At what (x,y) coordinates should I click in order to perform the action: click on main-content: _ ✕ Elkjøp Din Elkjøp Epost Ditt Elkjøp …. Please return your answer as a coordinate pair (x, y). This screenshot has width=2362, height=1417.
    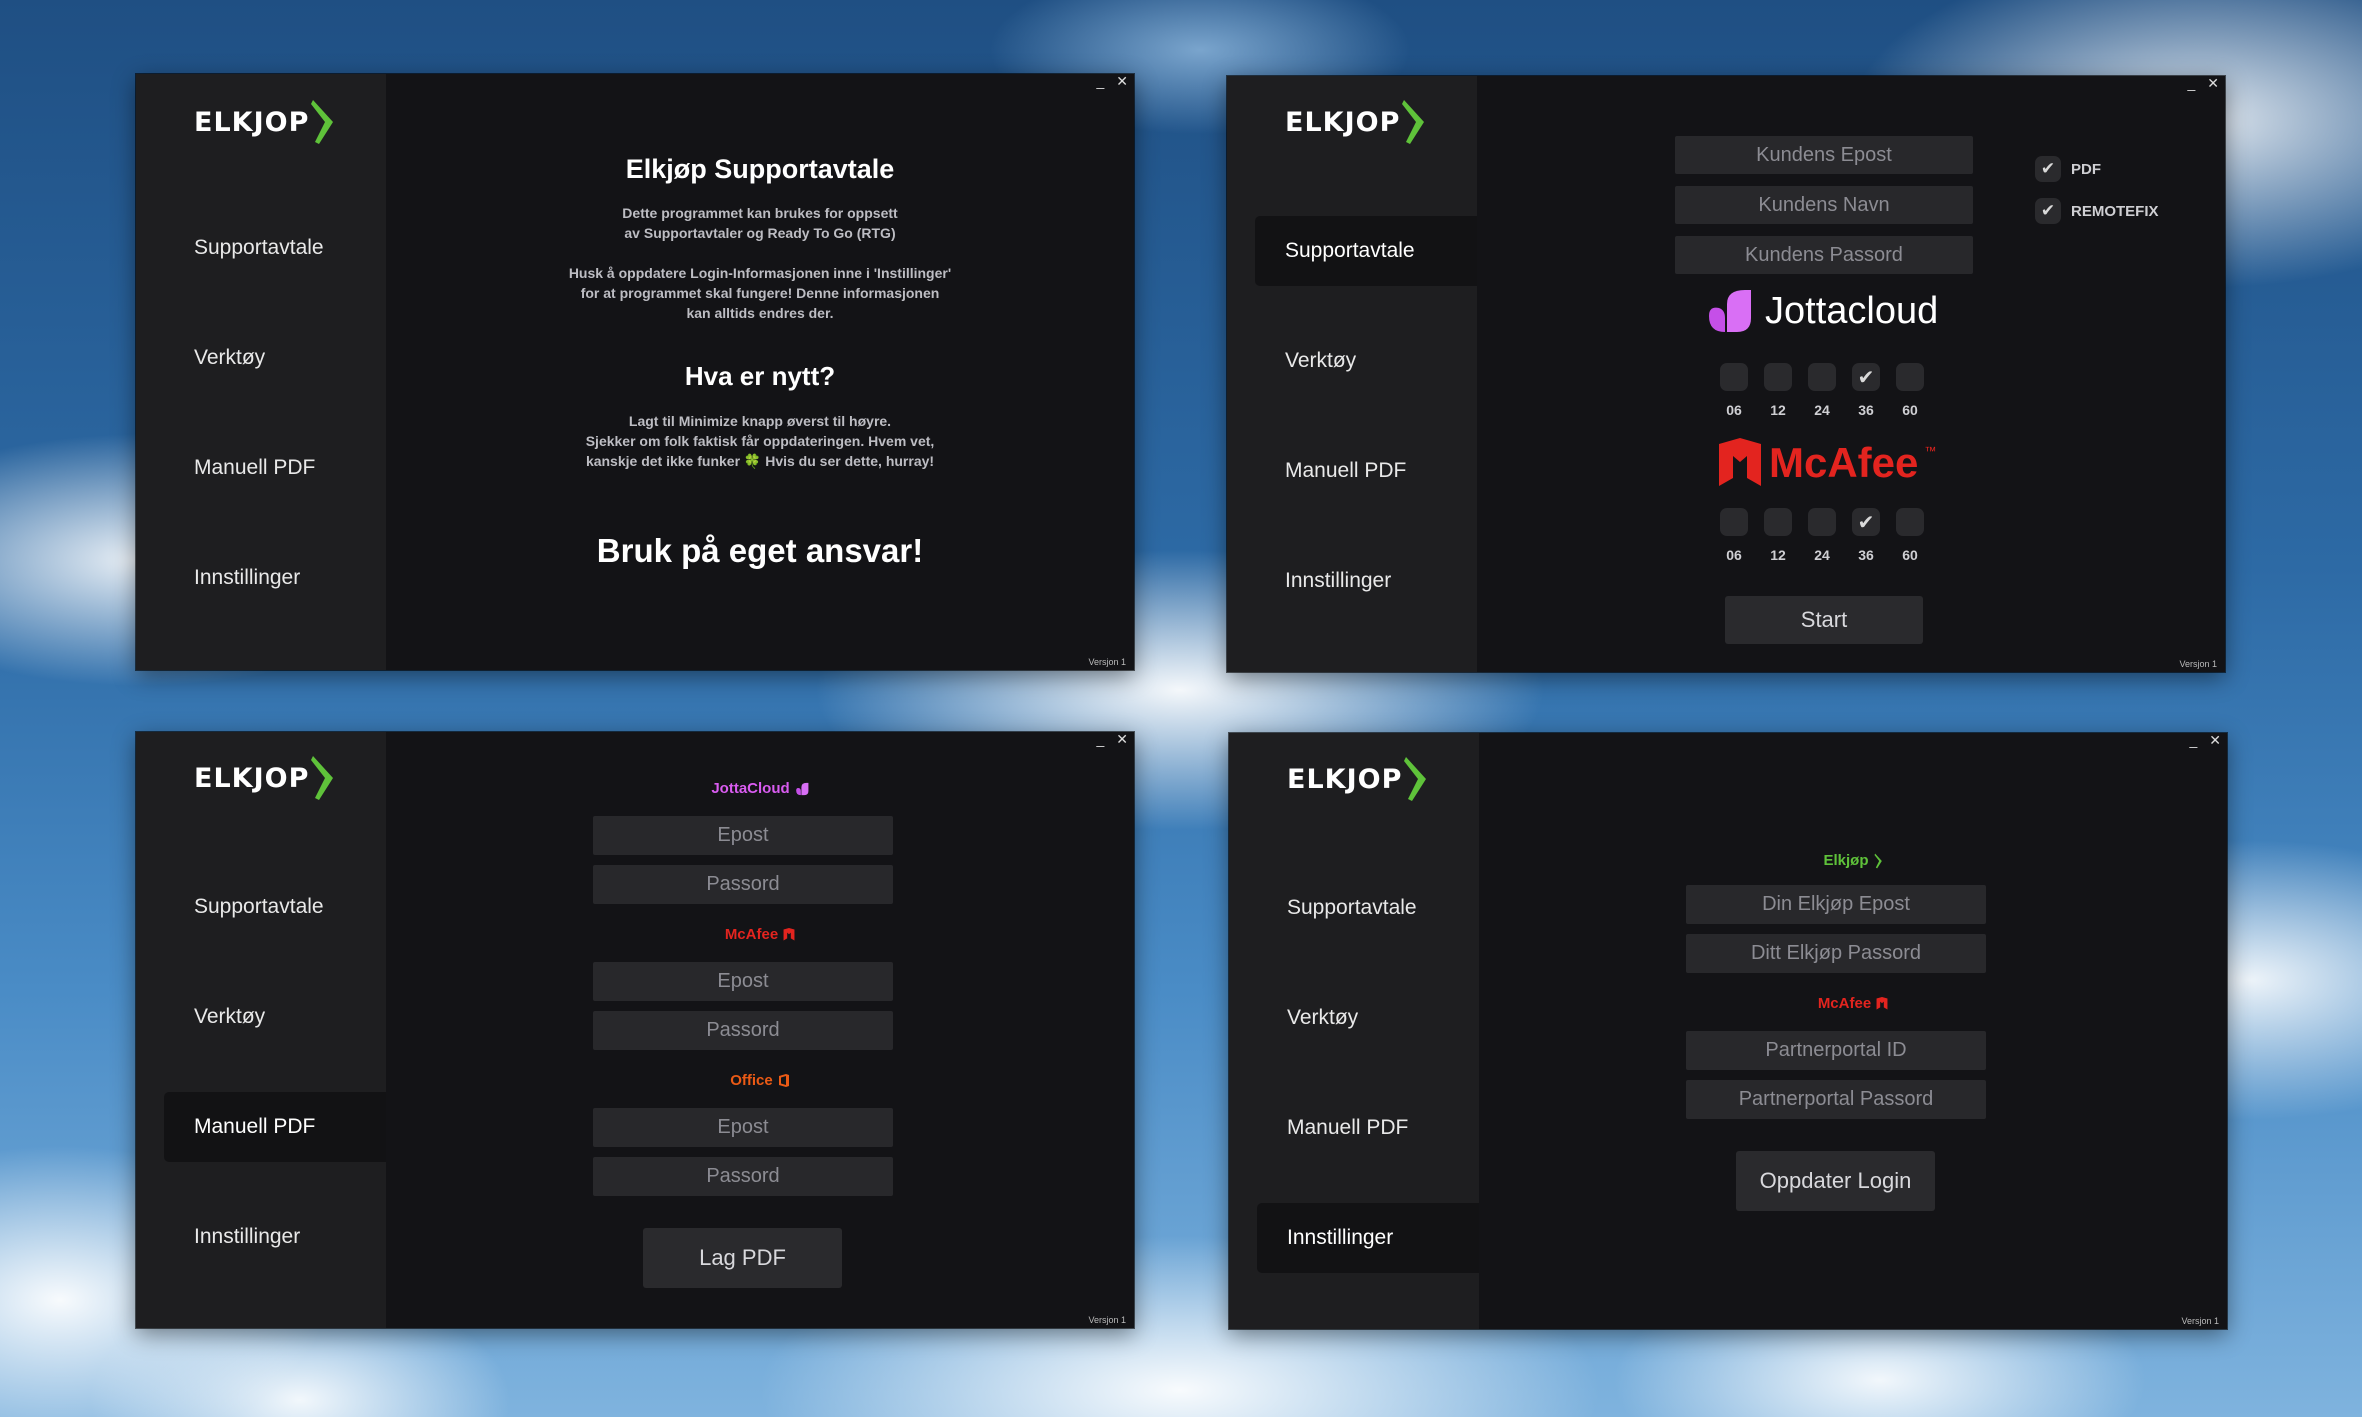
    Looking at the image, I should click on (1853, 1031).